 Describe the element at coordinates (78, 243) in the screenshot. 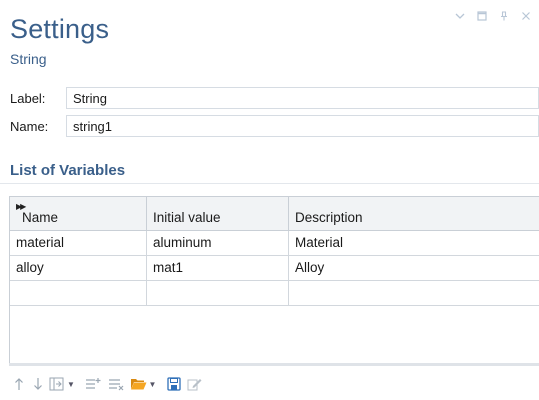

I see `cell-name: material` at that location.